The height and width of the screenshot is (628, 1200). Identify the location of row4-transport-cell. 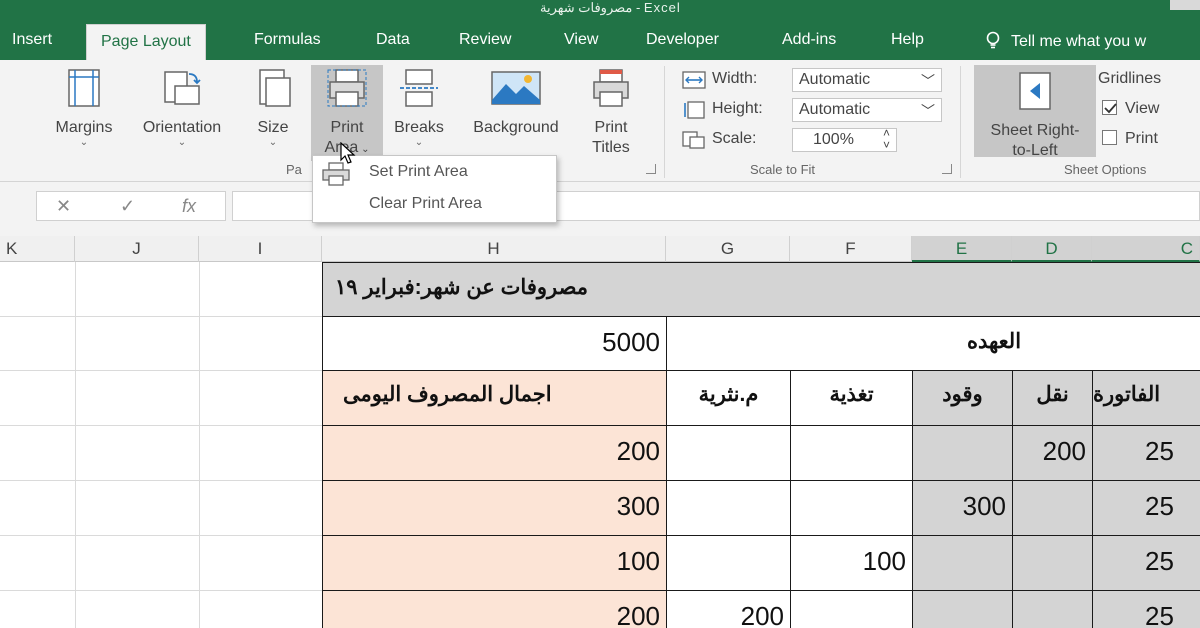
(1052, 609).